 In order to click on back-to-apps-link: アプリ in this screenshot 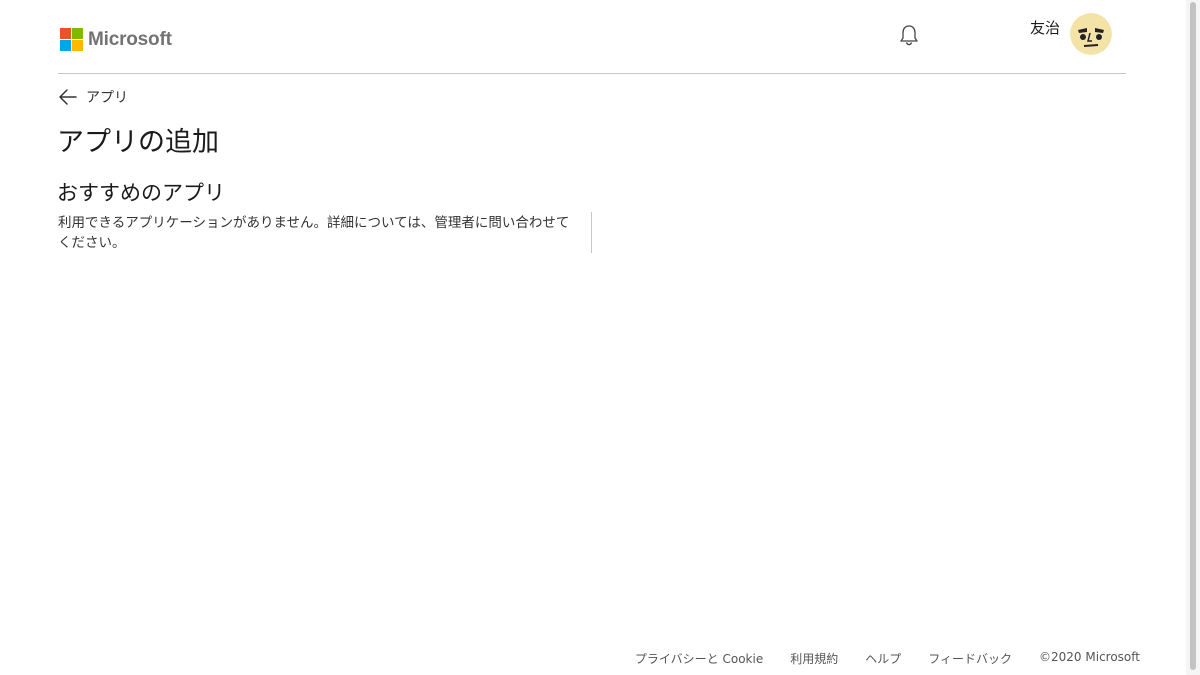, I will do `click(93, 97)`.